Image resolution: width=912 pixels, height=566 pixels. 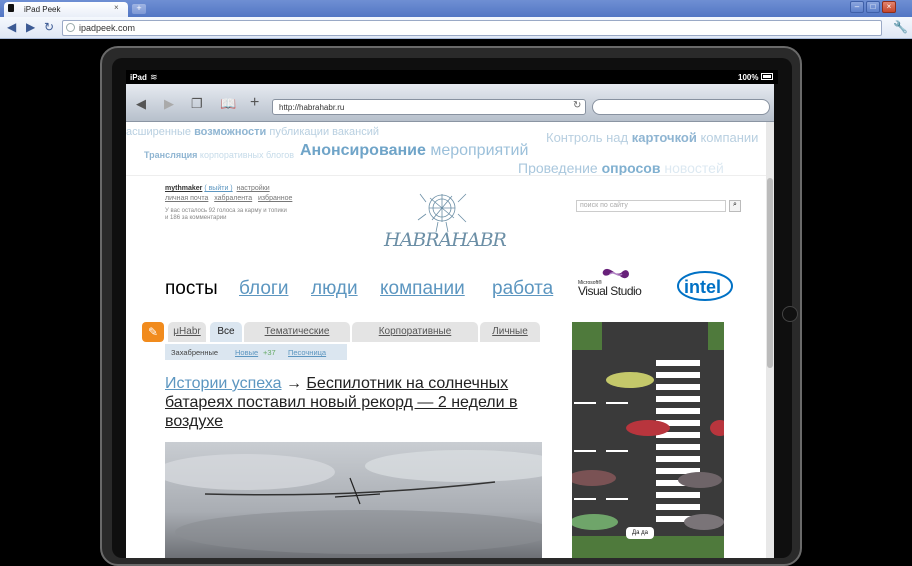 What do you see at coordinates (640, 533) in the screenshot?
I see `banner-confirm-button: Да да` at bounding box center [640, 533].